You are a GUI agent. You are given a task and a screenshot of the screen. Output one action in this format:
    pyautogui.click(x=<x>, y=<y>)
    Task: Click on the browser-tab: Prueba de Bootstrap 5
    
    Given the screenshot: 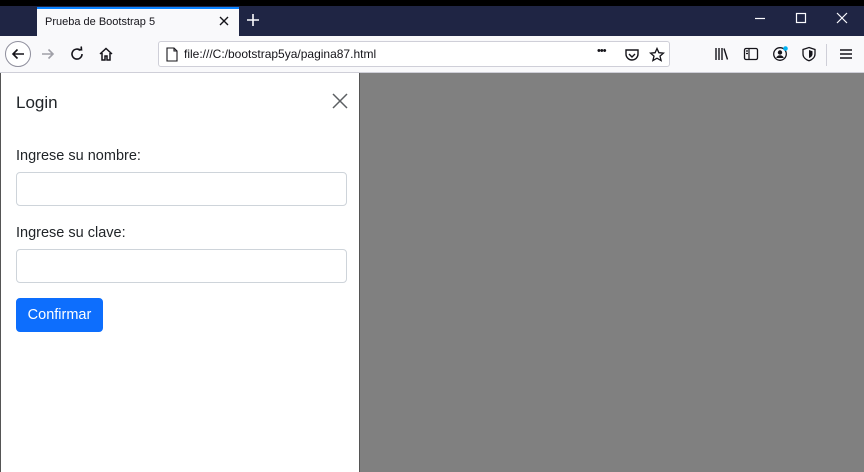 What is the action you would take?
    pyautogui.click(x=138, y=21)
    